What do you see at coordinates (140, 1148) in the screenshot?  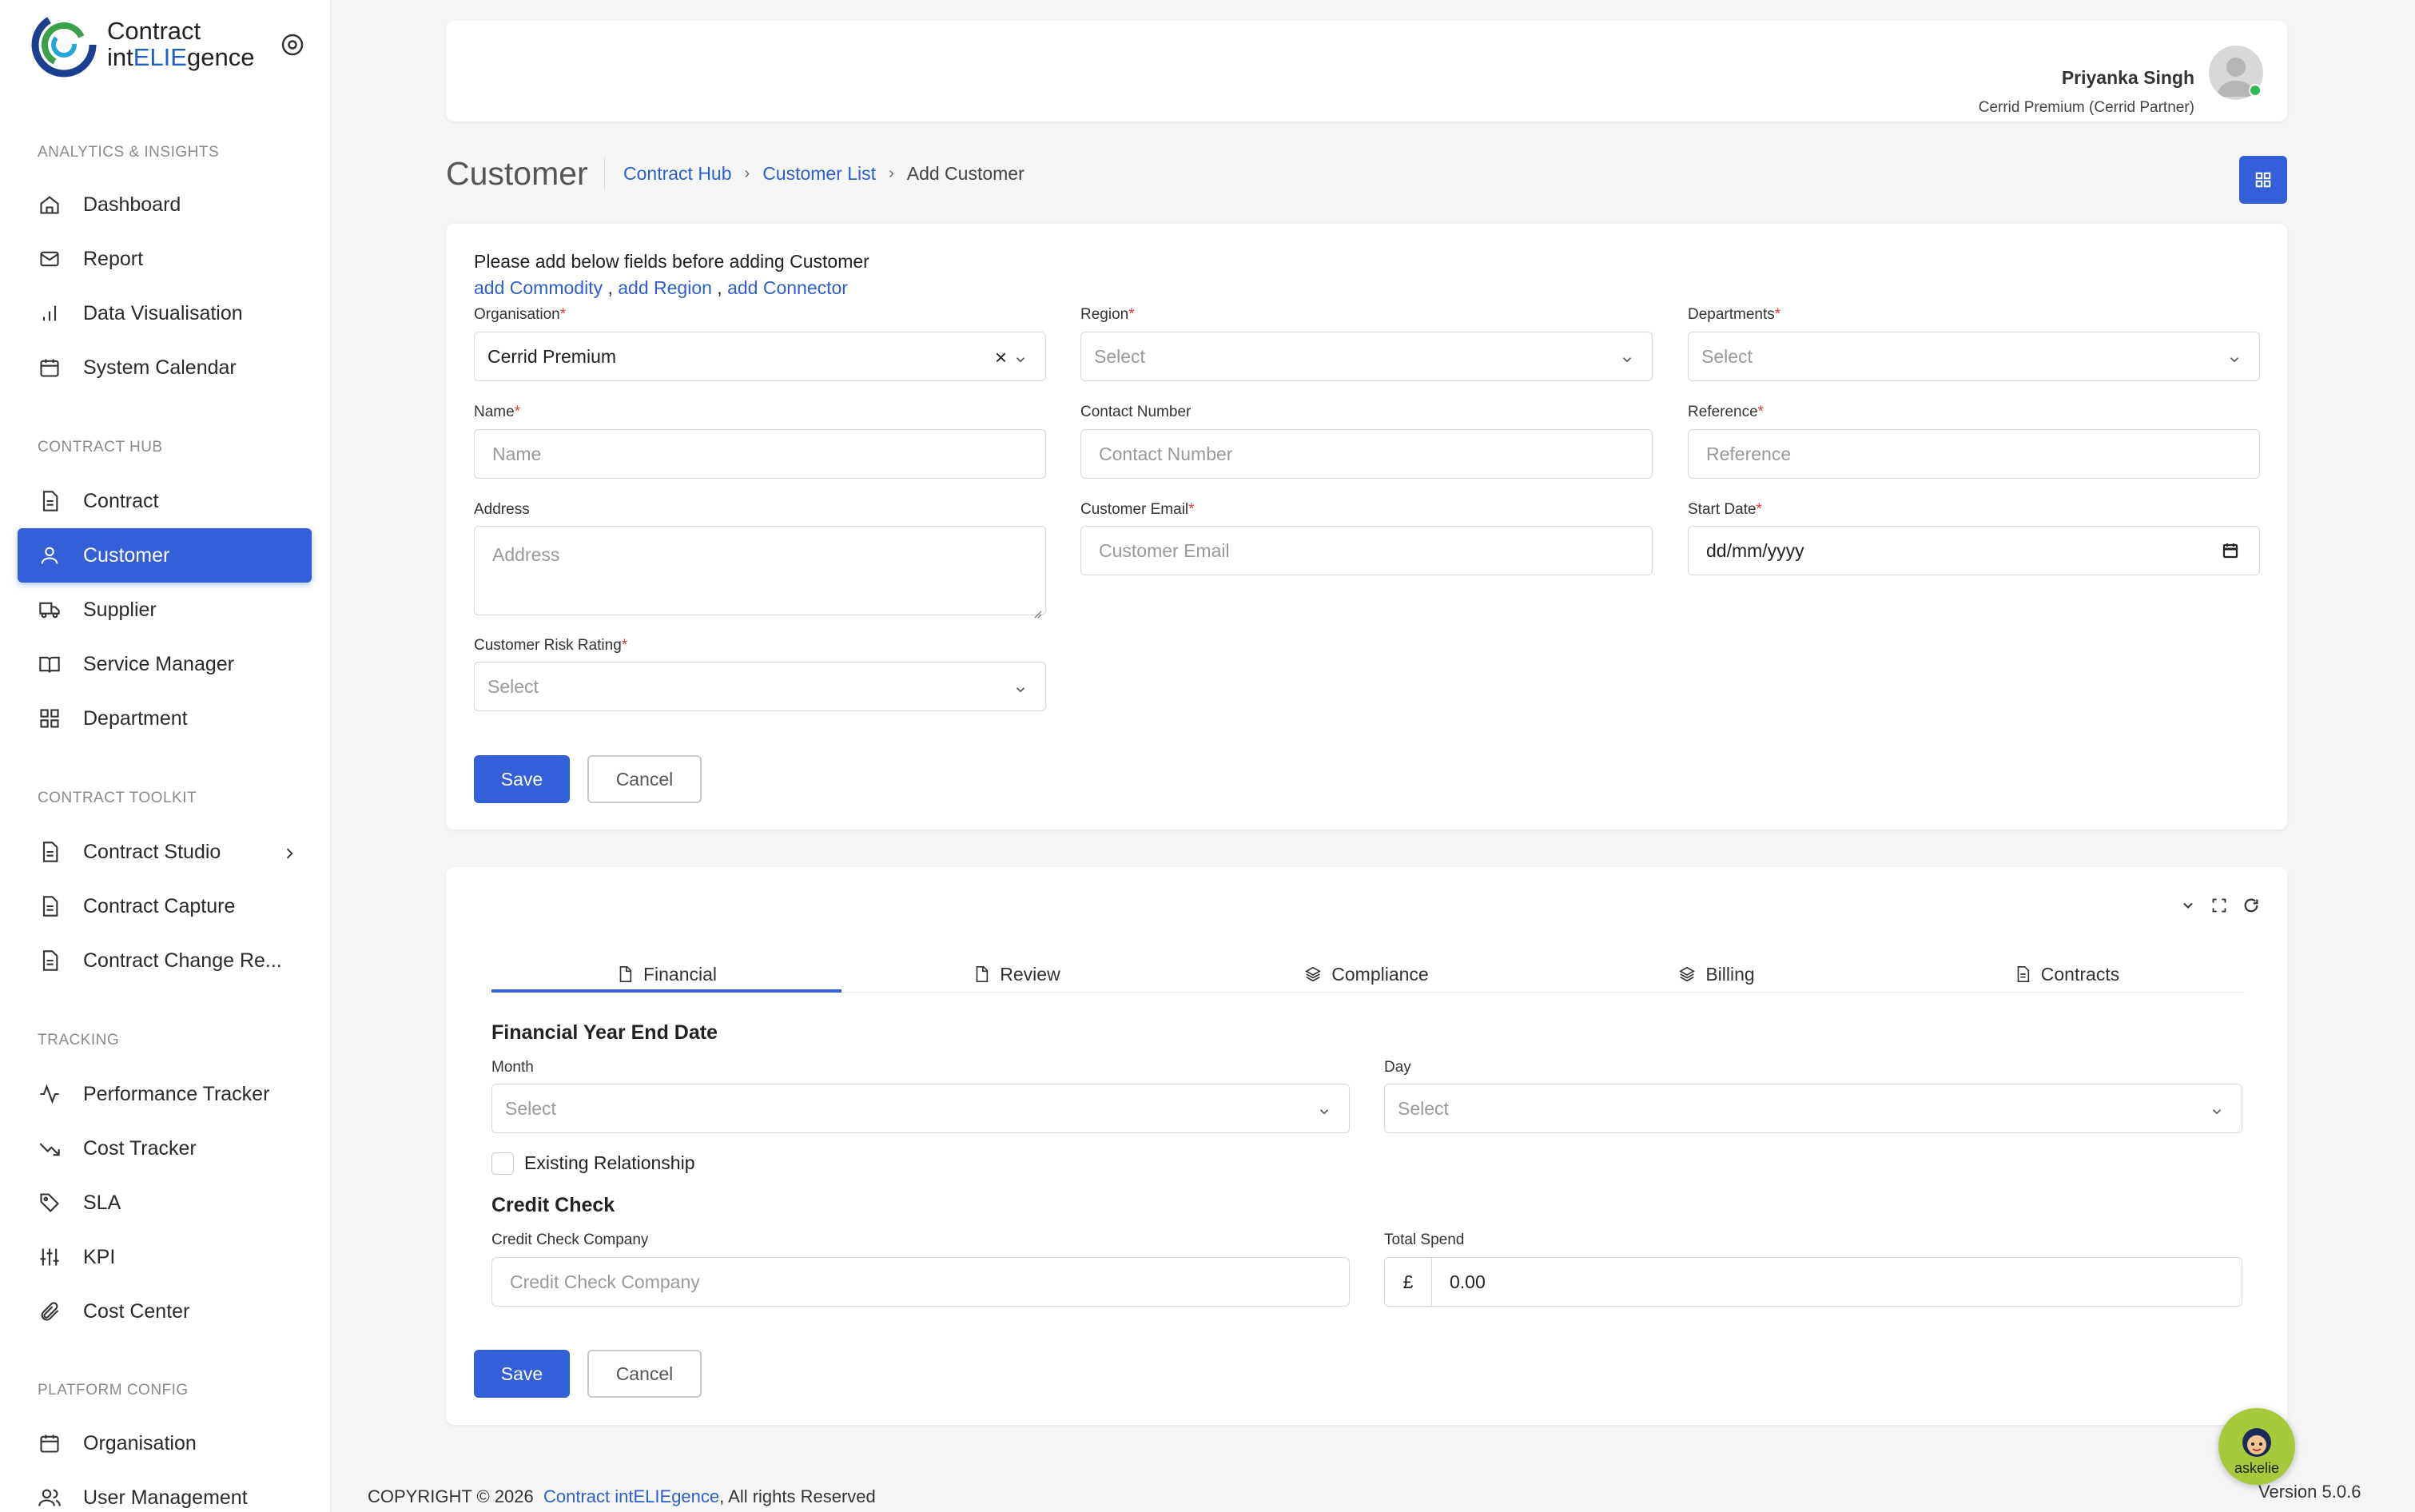 I see `sidebar-item-label: Cost Tracker` at bounding box center [140, 1148].